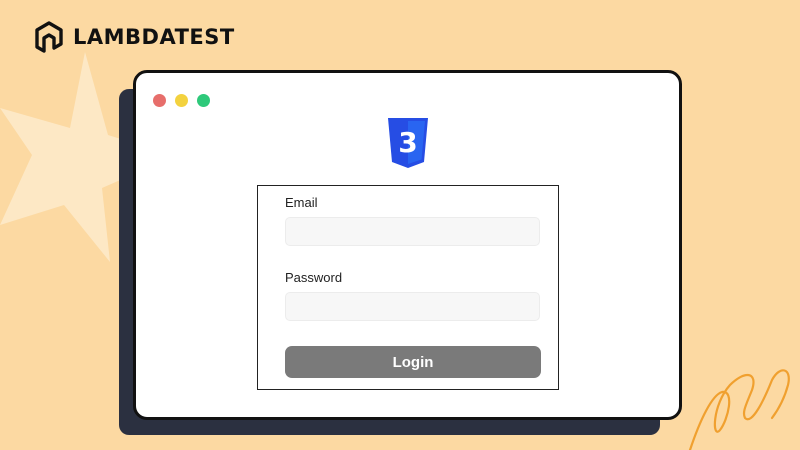 This screenshot has height=450, width=800. Describe the element at coordinates (49, 37) in the screenshot. I see `lambdatest-logo-icon` at that location.